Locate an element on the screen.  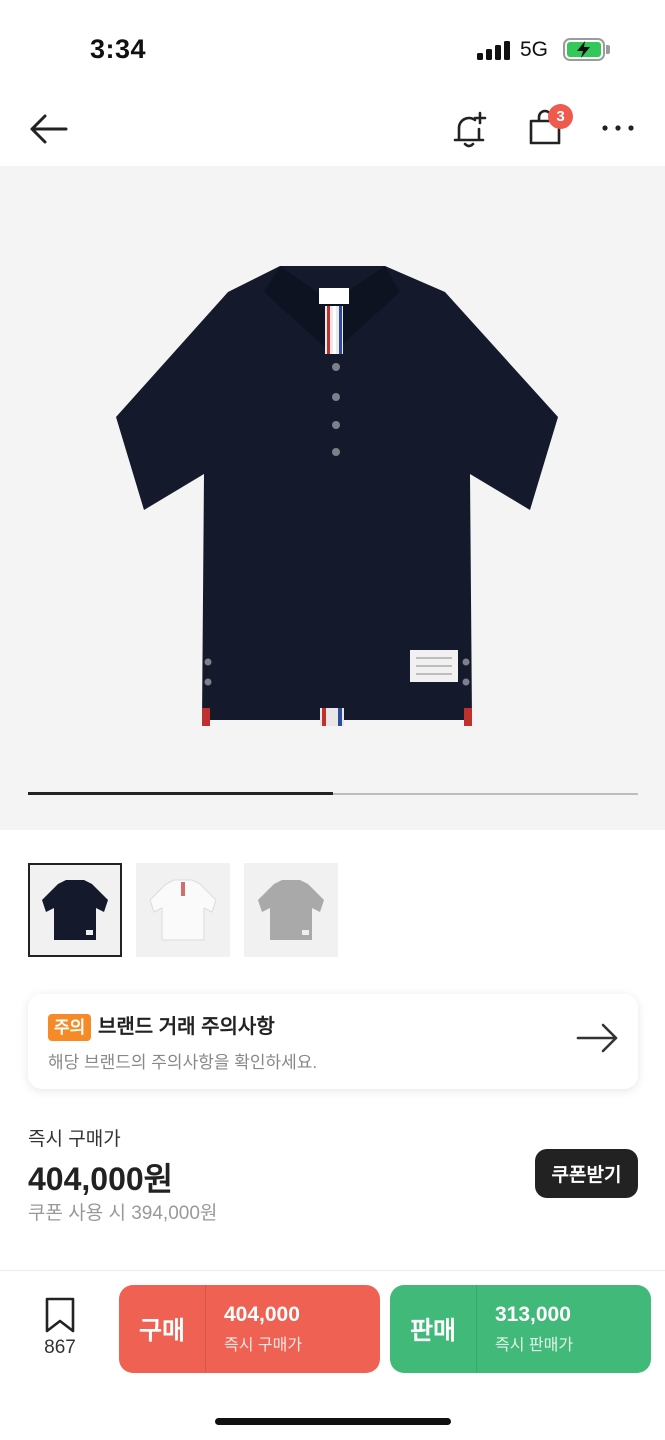
notification-button is located at coordinates (469, 129).